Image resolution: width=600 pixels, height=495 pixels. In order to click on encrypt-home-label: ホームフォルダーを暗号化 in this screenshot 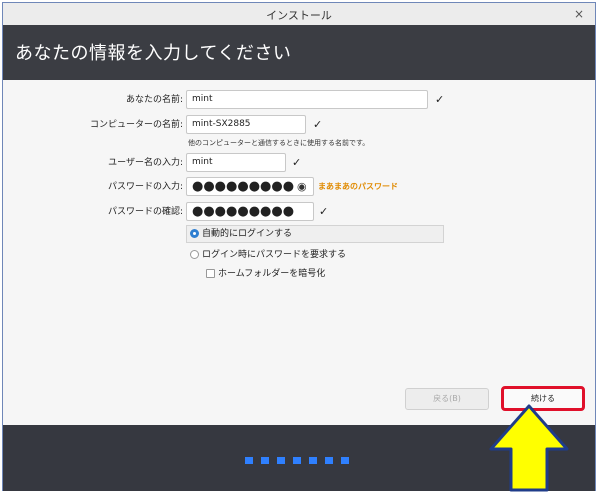, I will do `click(272, 274)`.